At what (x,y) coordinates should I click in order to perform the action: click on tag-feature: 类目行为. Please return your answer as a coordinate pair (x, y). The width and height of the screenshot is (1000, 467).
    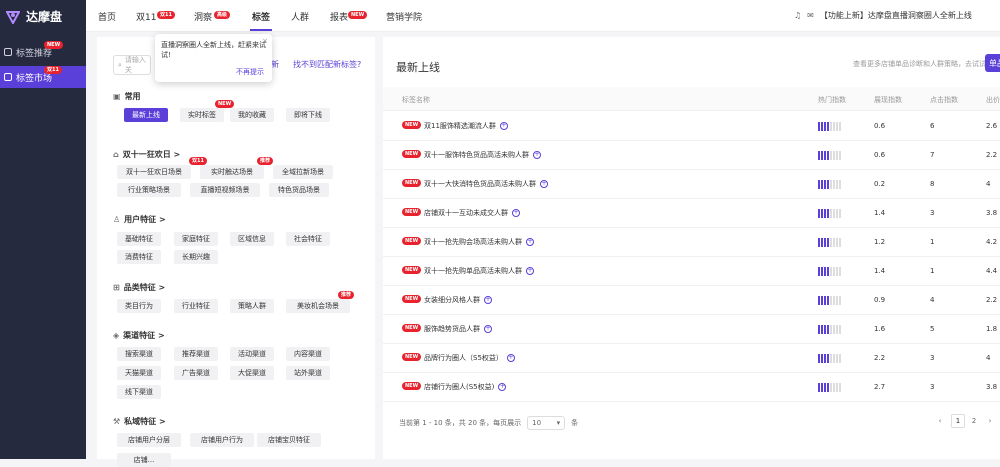
    Looking at the image, I should click on (139, 306).